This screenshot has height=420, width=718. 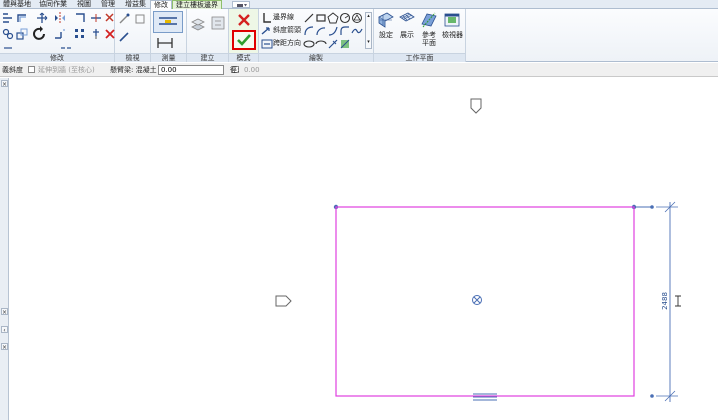 I want to click on left-panel-strip: × × ‹ ×, so click(x=4, y=249).